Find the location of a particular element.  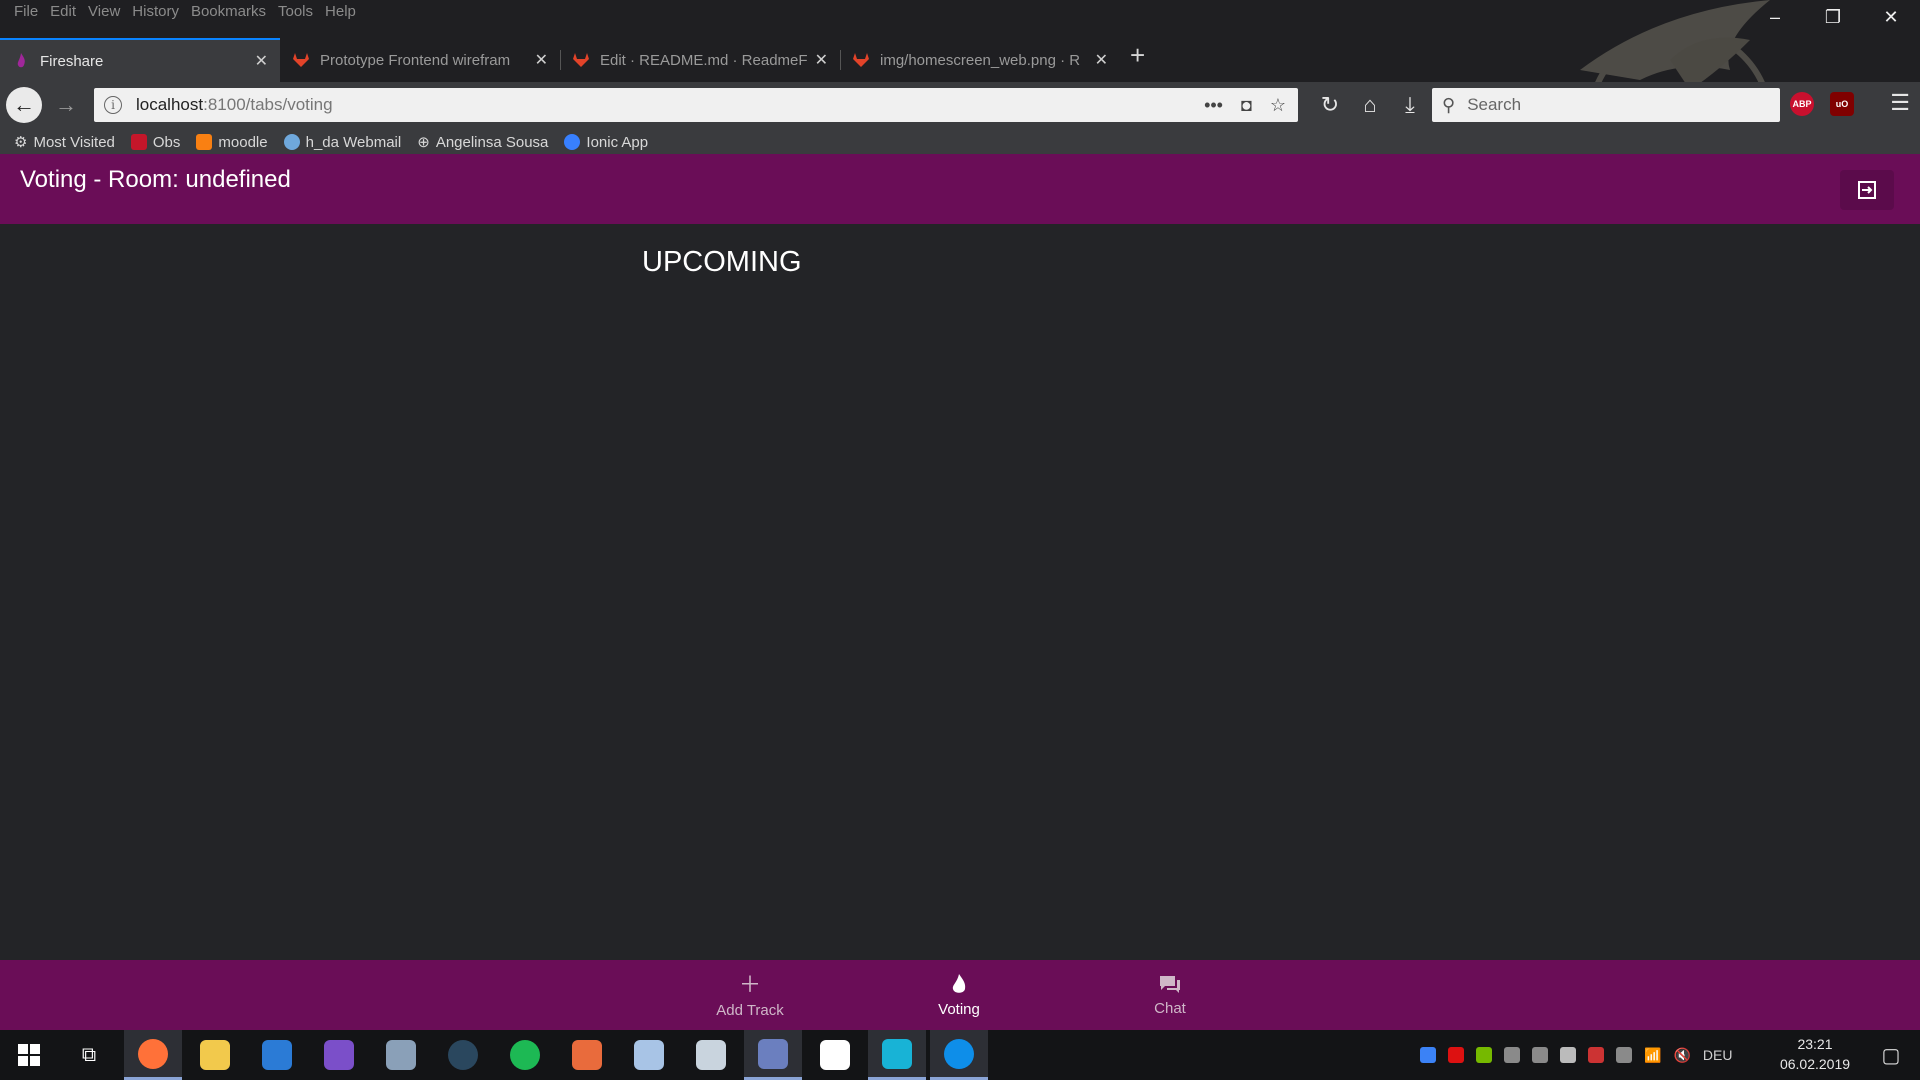

tab-chat: Chat is located at coordinates (1170, 995).